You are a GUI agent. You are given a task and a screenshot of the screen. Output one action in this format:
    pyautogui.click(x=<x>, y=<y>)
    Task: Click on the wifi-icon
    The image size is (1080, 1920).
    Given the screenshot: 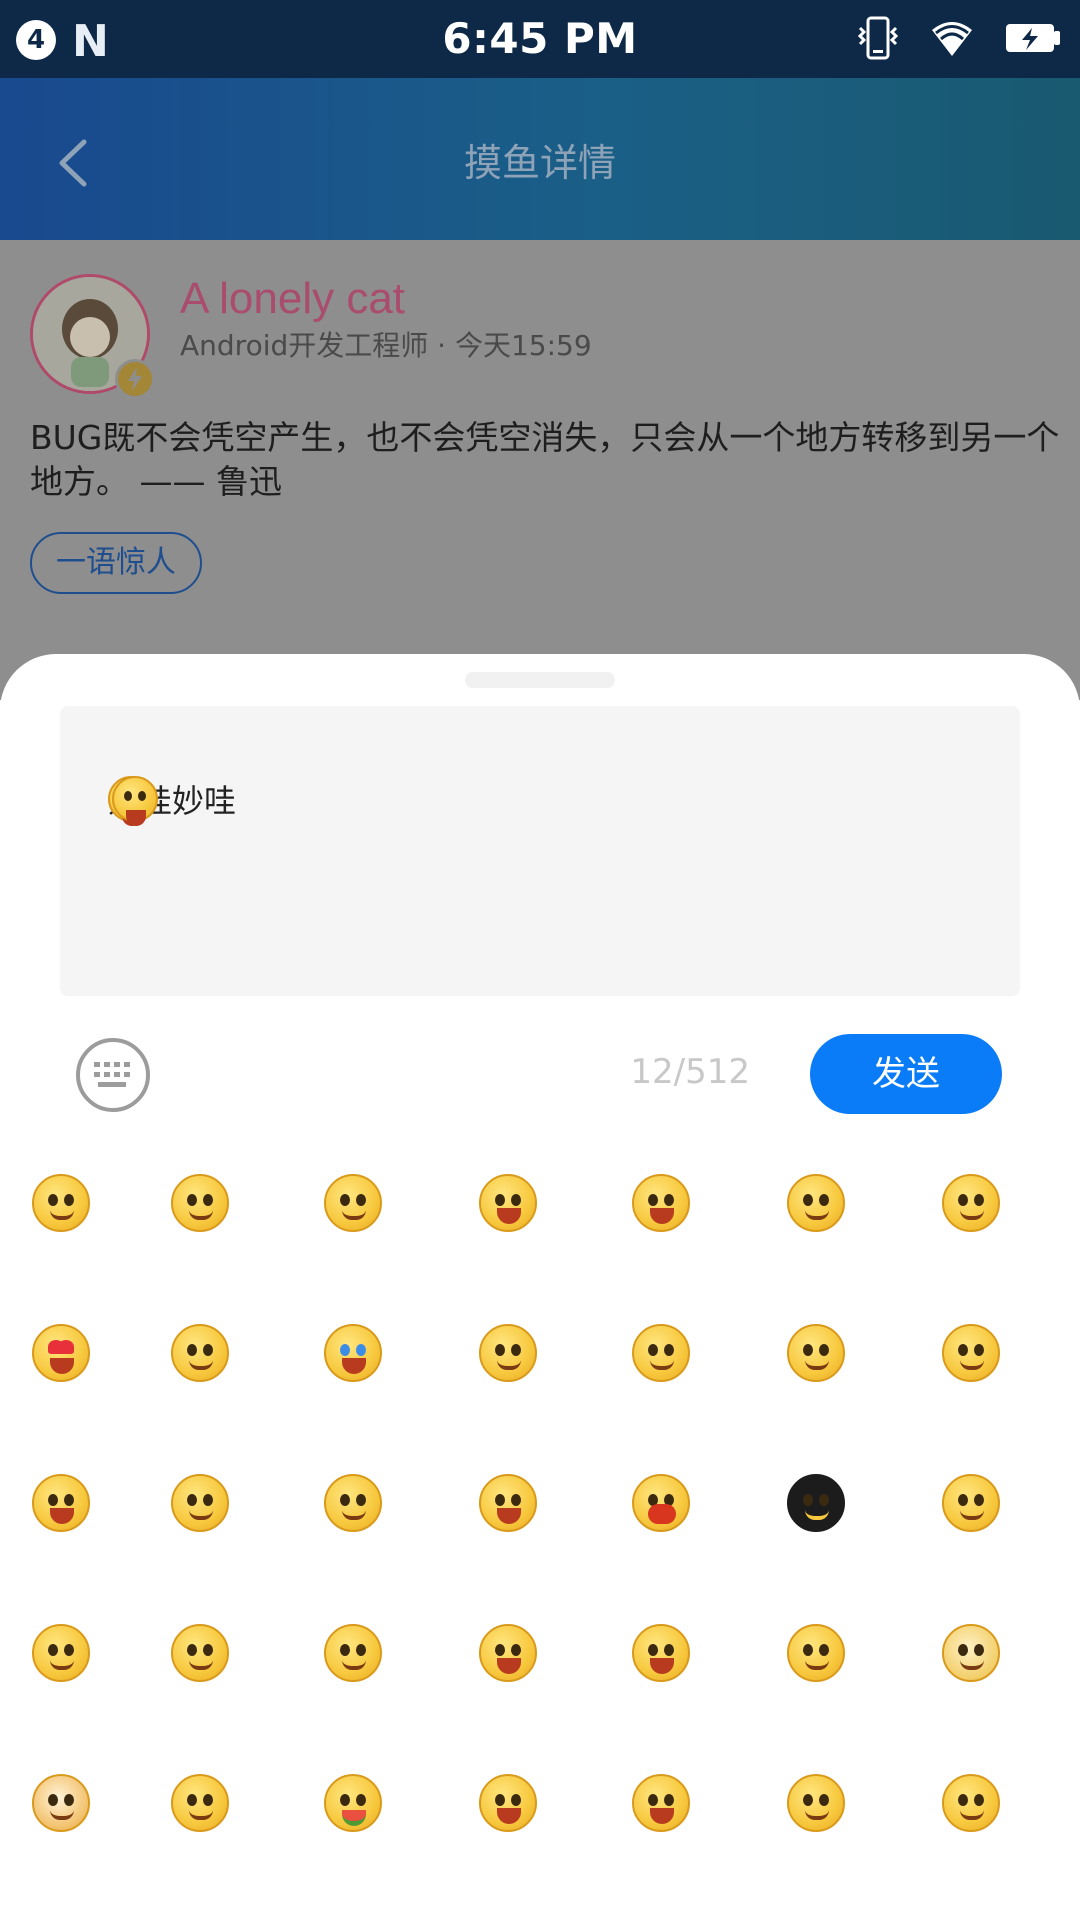 What is the action you would take?
    pyautogui.click(x=952, y=39)
    